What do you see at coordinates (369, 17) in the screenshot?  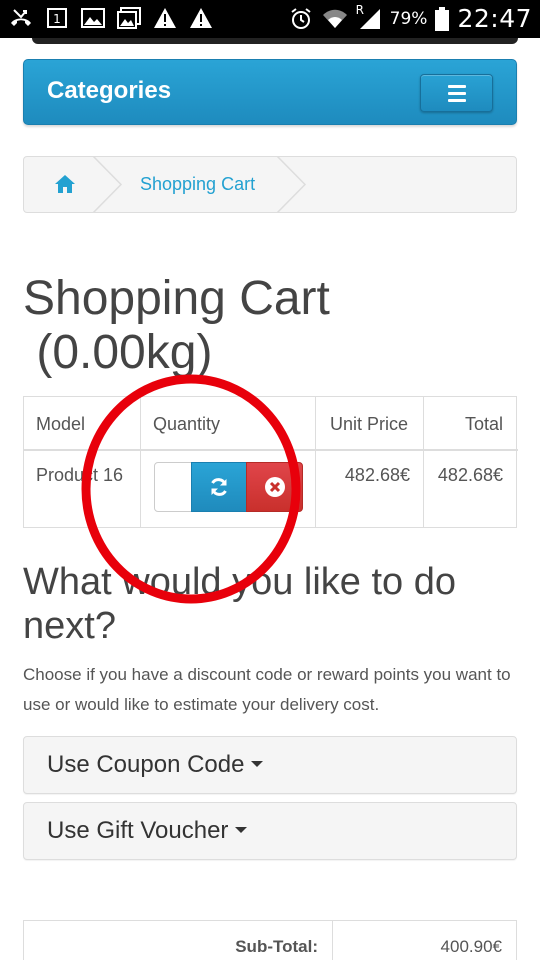 I see `signal-icon: R` at bounding box center [369, 17].